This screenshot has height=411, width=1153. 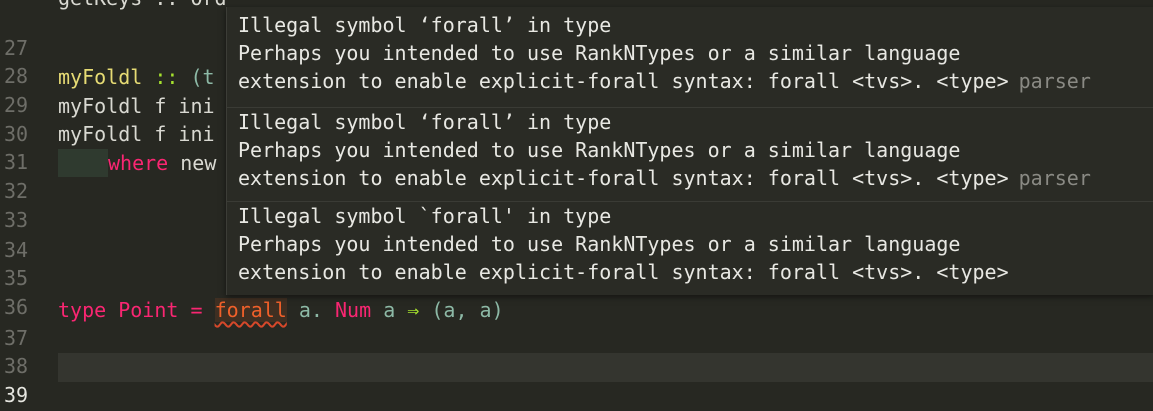 I want to click on type-keyword: type, so click(x=82, y=310).